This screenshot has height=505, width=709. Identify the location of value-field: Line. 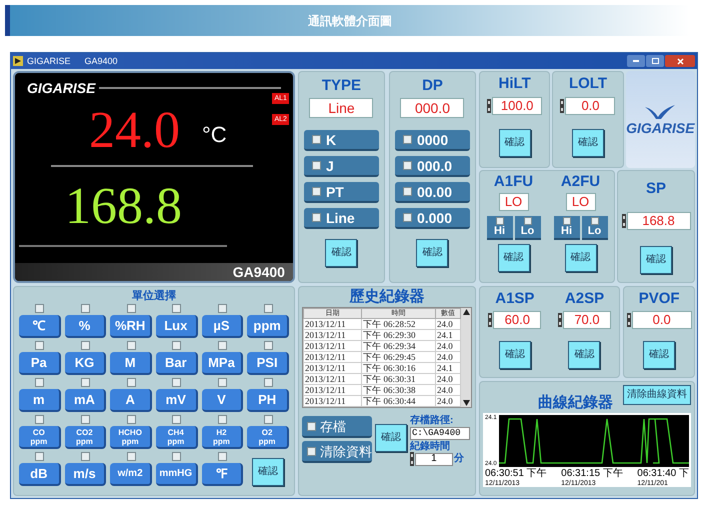
(341, 108).